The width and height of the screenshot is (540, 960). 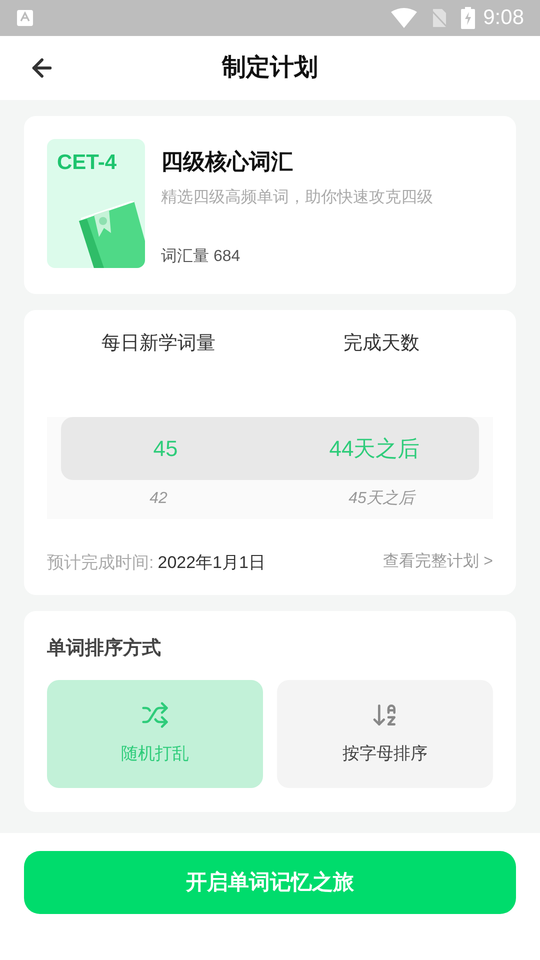 I want to click on picker-value: 44天之后, so click(x=374, y=448).